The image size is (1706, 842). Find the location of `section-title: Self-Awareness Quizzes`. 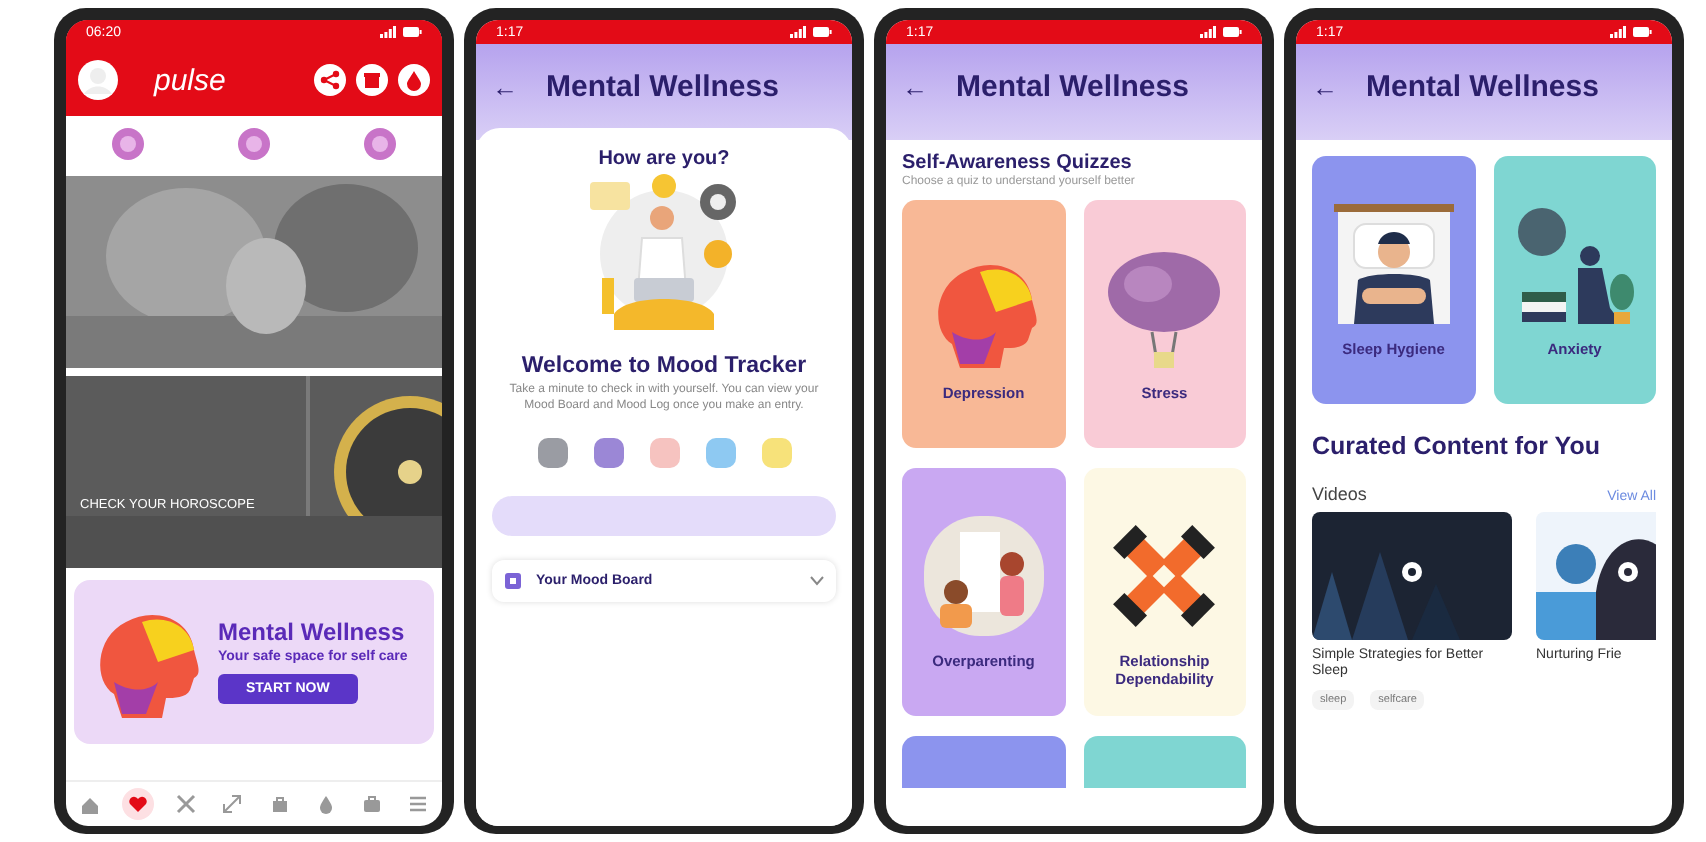

section-title: Self-Awareness Quizzes is located at coordinates (1018, 163).